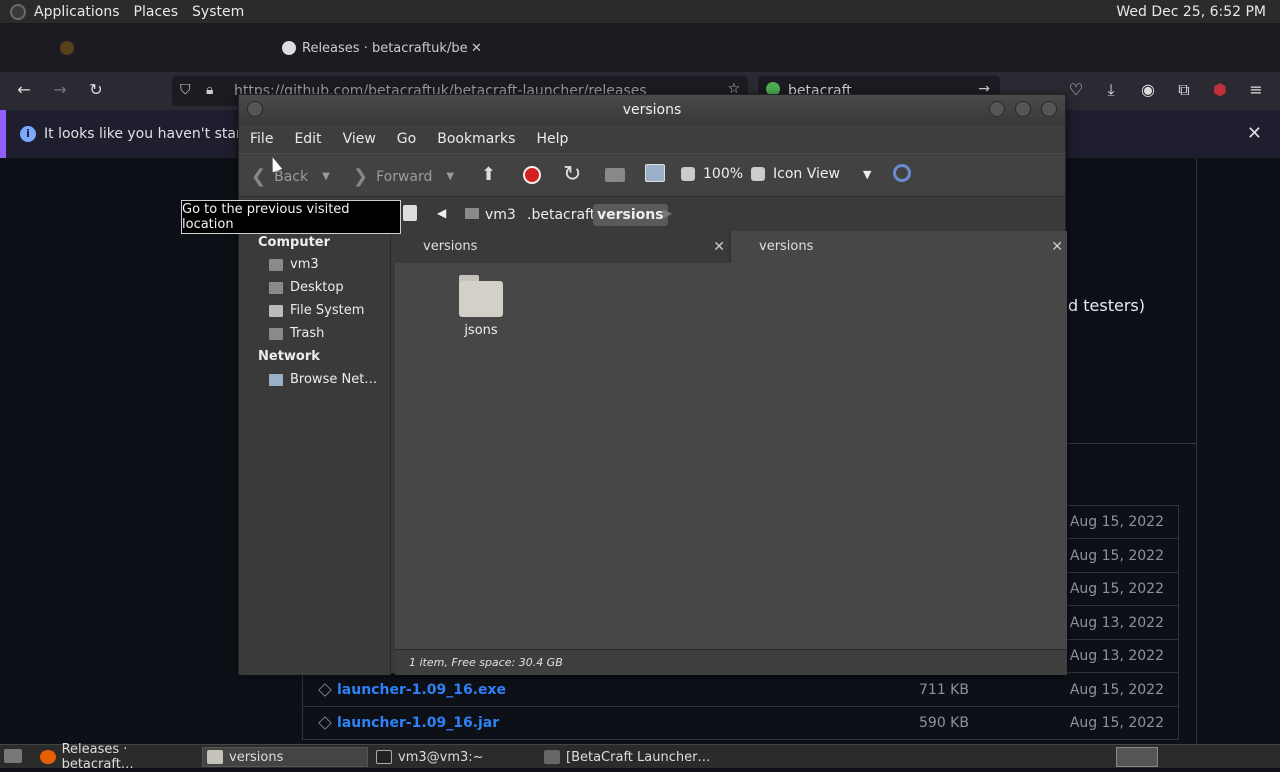 The height and width of the screenshot is (772, 1280). Describe the element at coordinates (1196, 451) in the screenshot. I see `divider` at that location.